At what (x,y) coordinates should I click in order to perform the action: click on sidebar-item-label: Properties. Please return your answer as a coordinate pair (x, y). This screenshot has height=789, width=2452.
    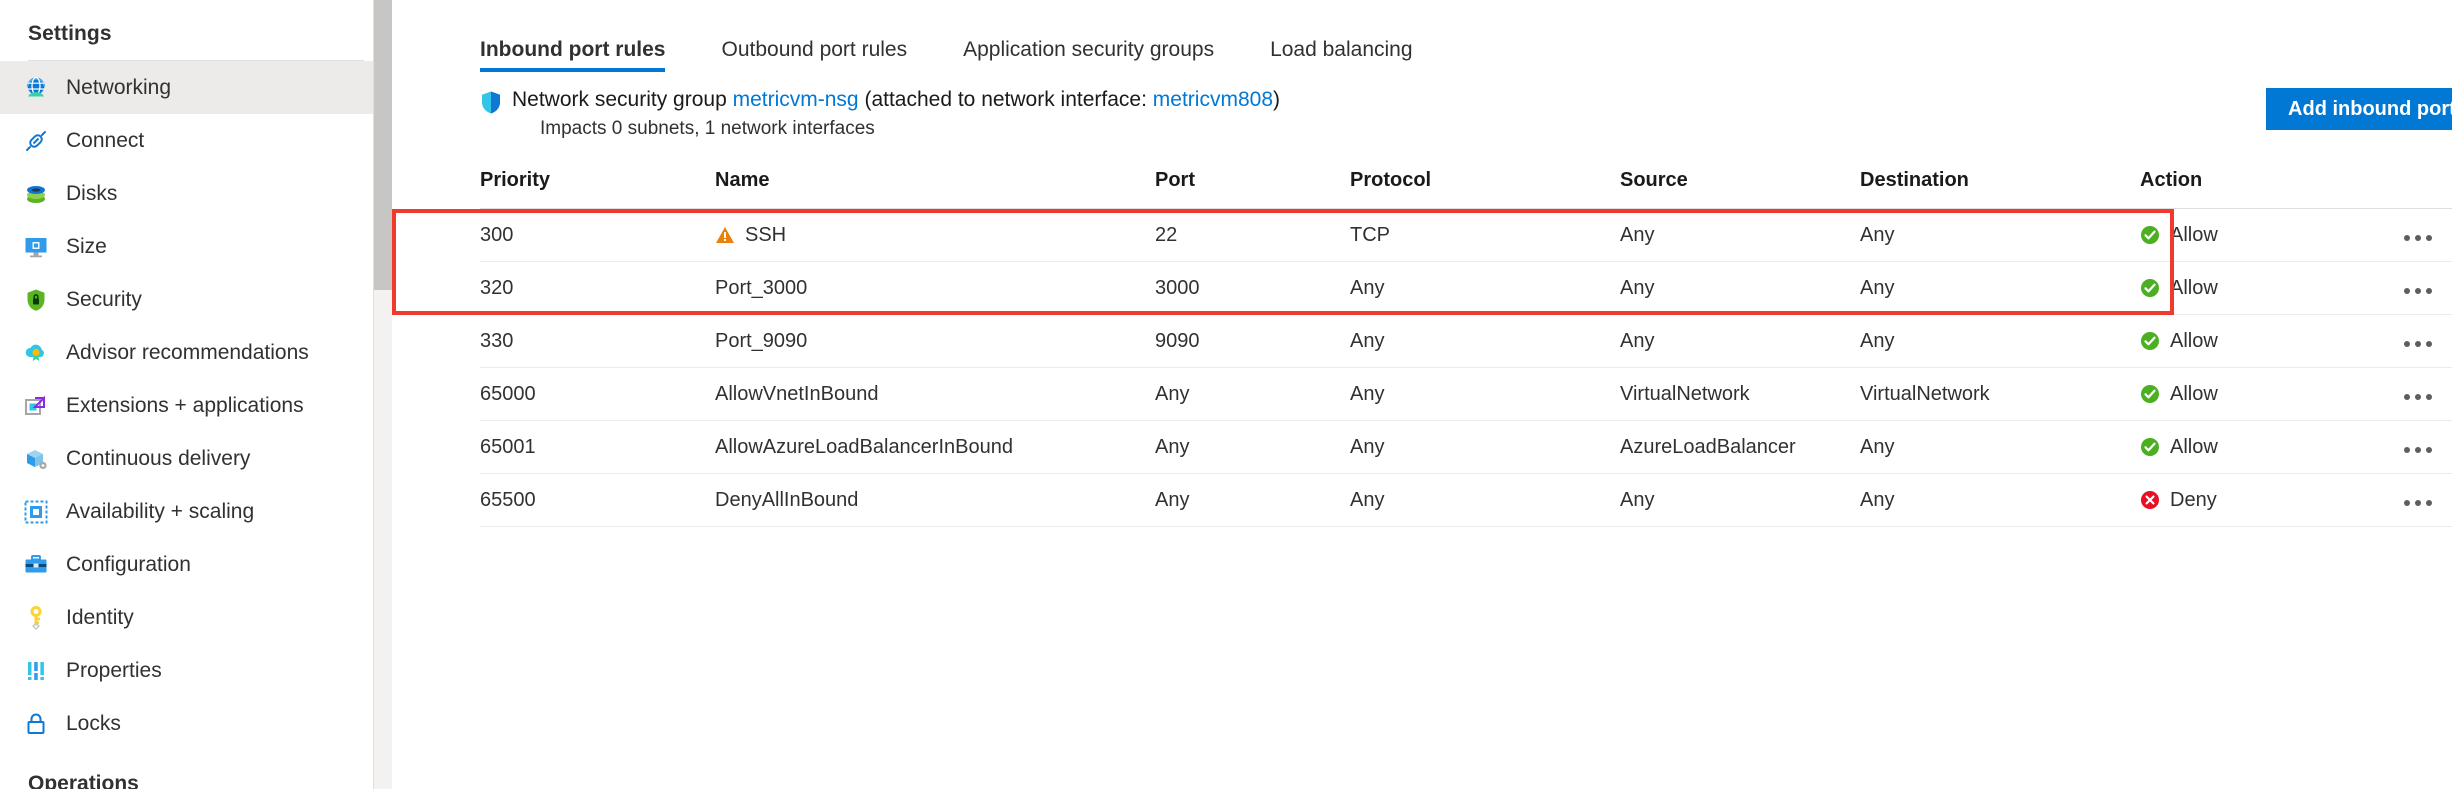
    Looking at the image, I should click on (114, 670).